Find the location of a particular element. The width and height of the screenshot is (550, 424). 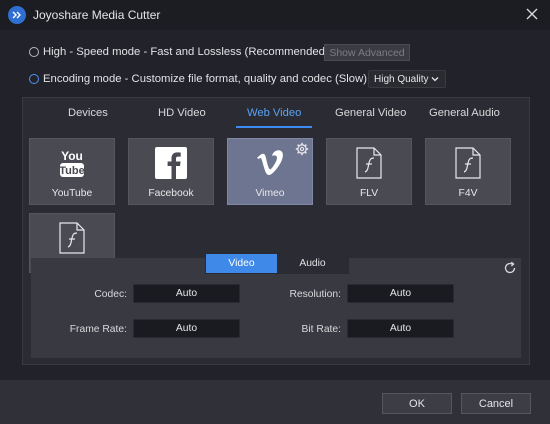

format-tile-label: Vimeo is located at coordinates (270, 193).